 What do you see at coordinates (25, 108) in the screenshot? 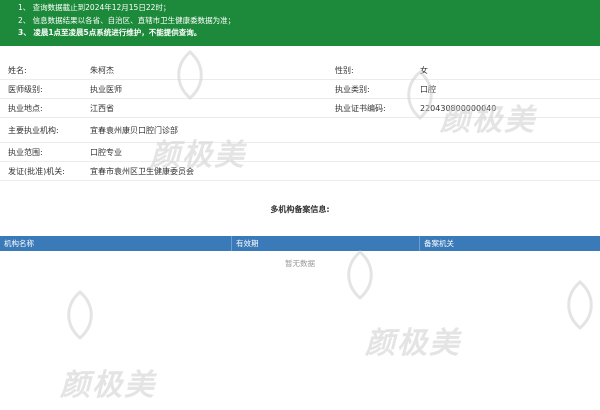
I see `location-label: 执业地点:` at bounding box center [25, 108].